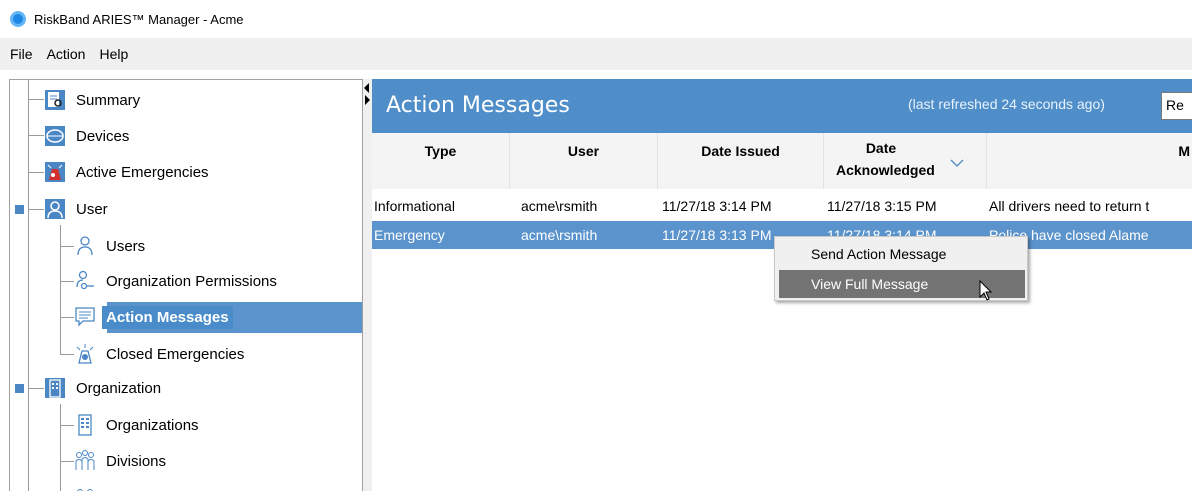  Describe the element at coordinates (596, 19) in the screenshot. I see `title-bar: RiskBand ARIES™ Manager - Acme` at that location.